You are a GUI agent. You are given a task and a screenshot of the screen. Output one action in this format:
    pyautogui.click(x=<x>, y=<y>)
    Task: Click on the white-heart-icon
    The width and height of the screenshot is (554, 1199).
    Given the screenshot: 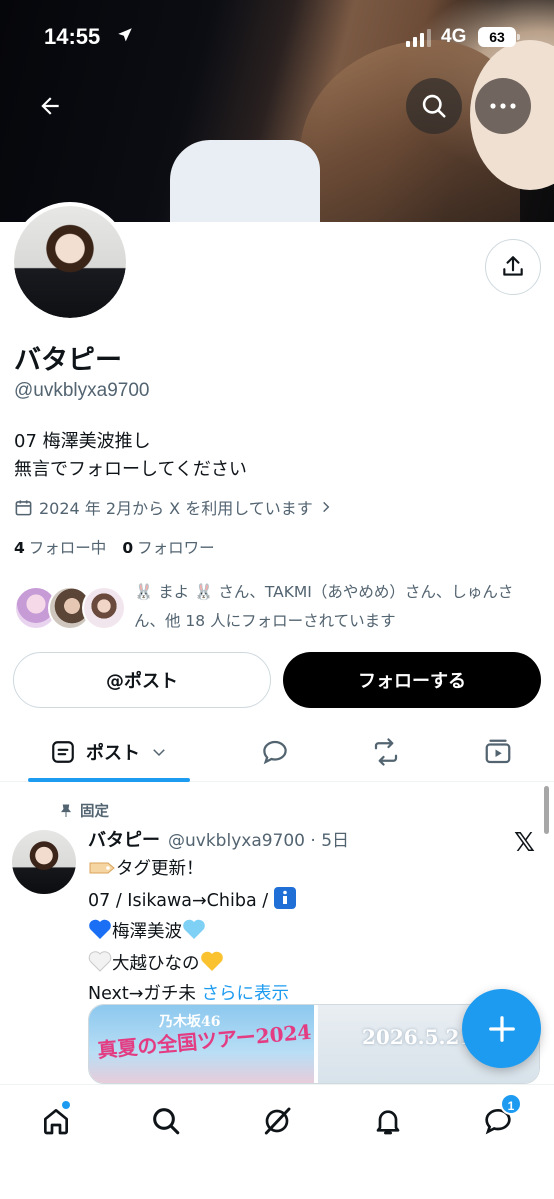 What is the action you would take?
    pyautogui.click(x=100, y=966)
    